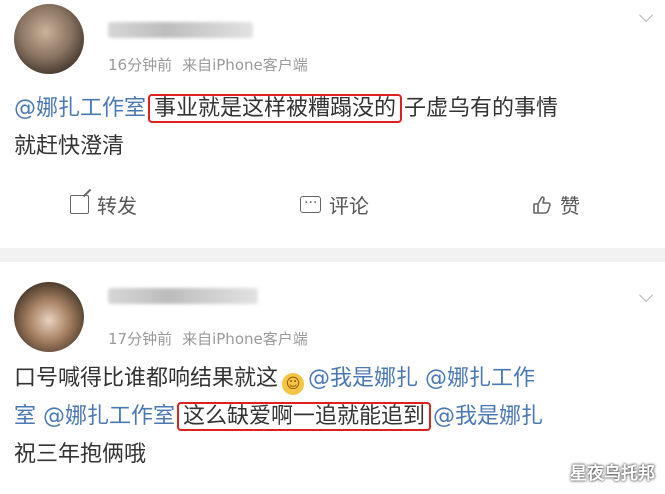 This screenshot has width=665, height=494. Describe the element at coordinates (69, 146) in the screenshot. I see `post-text: 就赶快澄清` at that location.